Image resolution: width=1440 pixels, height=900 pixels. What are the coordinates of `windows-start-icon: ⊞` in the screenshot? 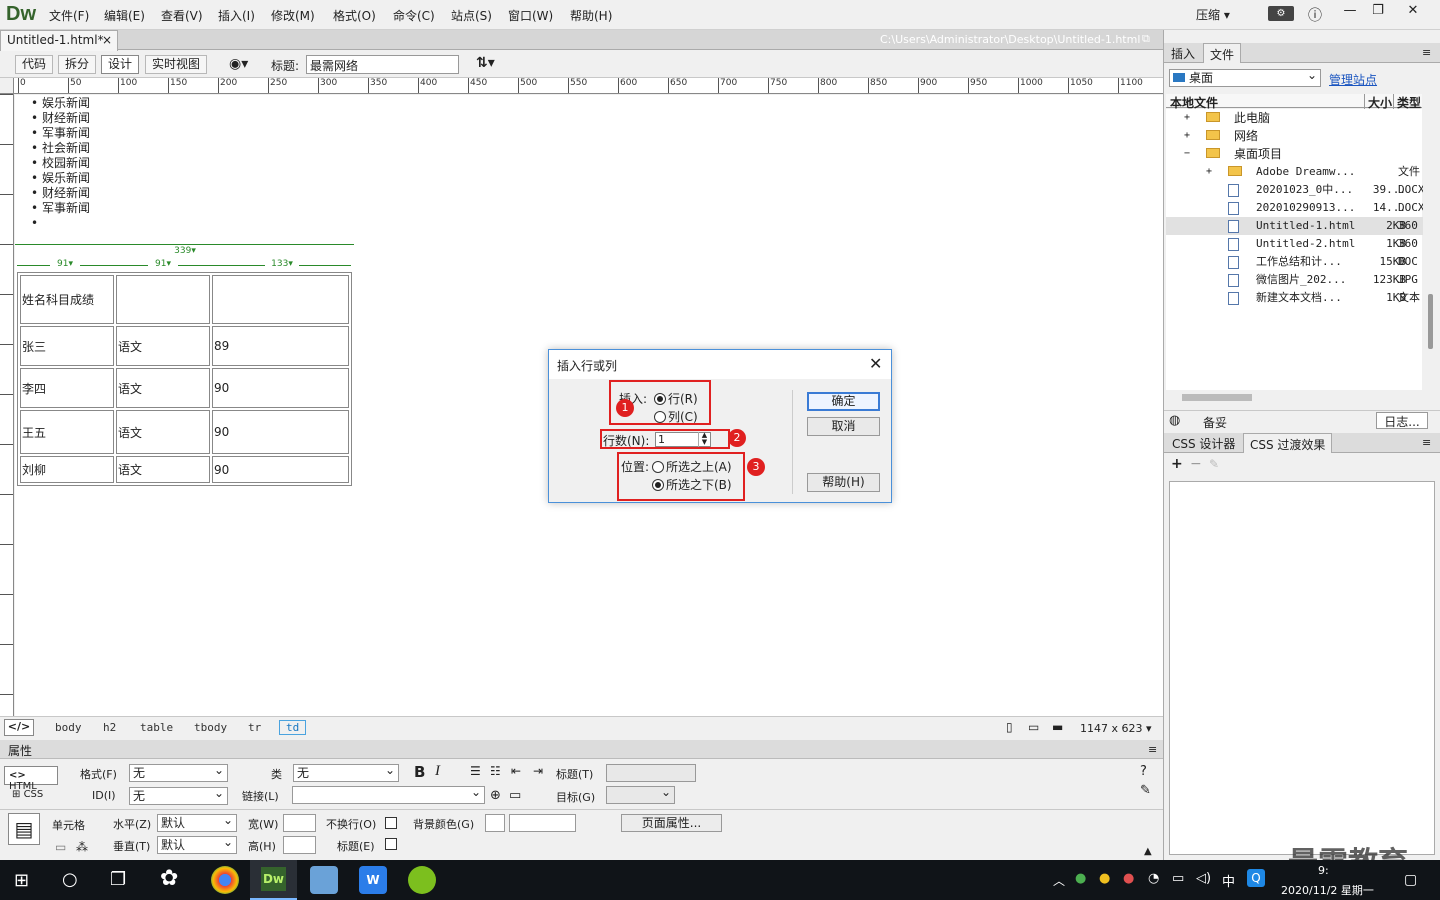 It's located at (21, 880).